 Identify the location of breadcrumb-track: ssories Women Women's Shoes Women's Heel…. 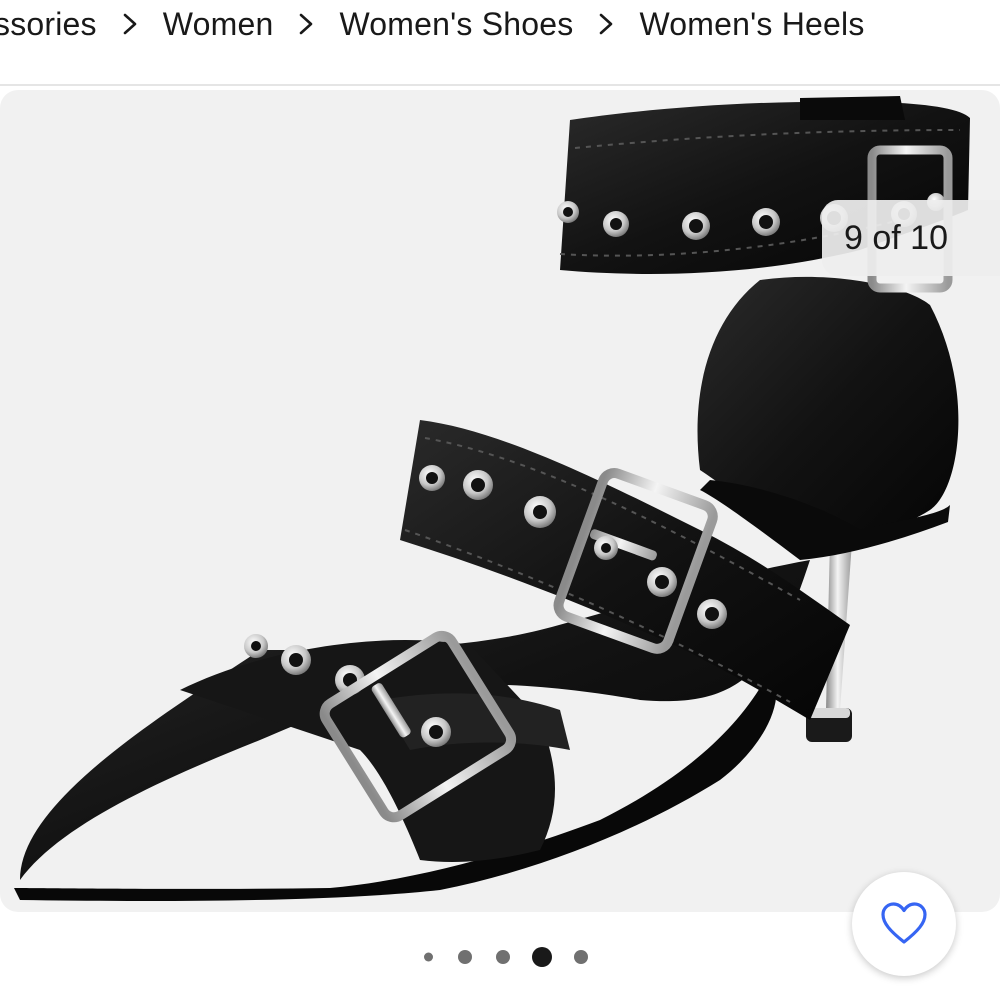
(432, 24).